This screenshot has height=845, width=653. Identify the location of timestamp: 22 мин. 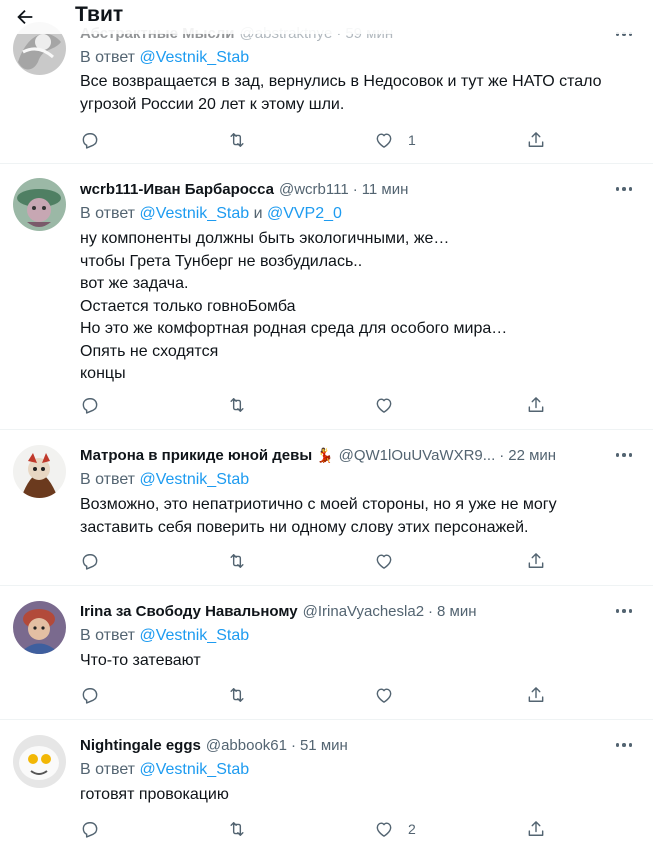
(532, 455).